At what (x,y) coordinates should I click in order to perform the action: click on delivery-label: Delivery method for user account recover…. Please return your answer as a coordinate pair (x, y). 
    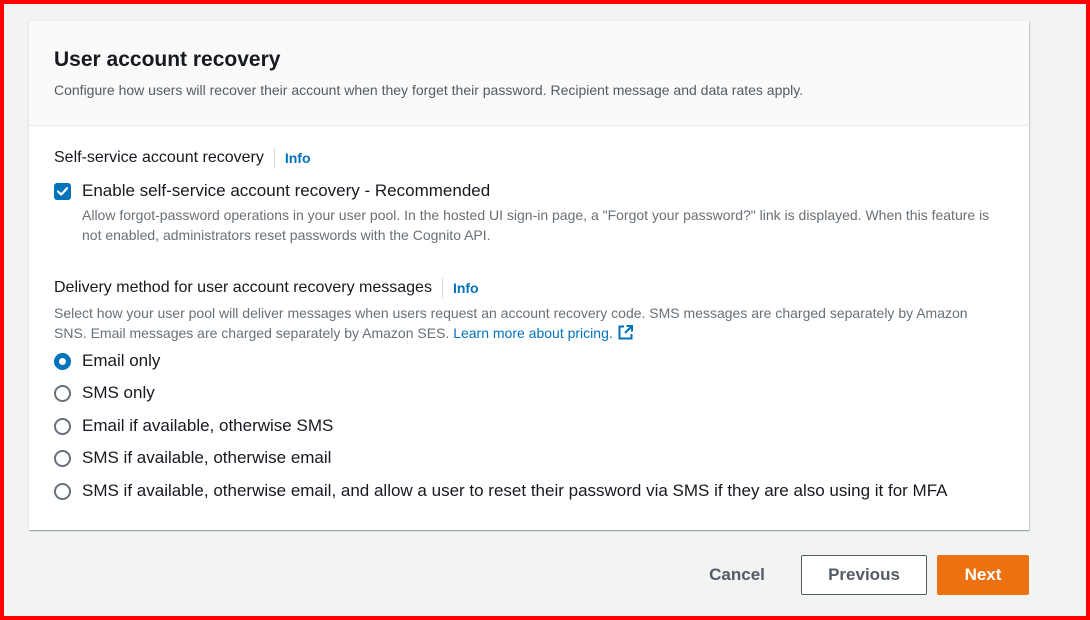
    Looking at the image, I should click on (243, 287).